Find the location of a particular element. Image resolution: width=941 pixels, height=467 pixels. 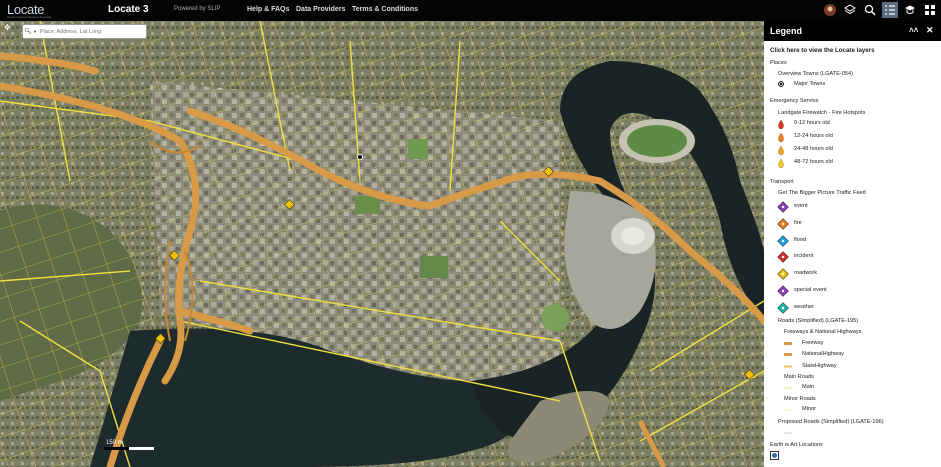

minor-road-label: Minor is located at coordinates (809, 409).